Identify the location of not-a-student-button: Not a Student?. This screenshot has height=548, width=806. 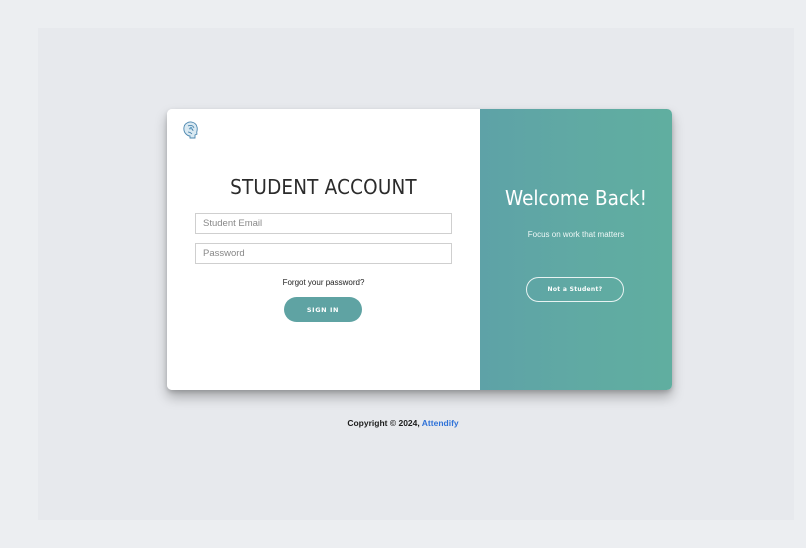
(575, 289).